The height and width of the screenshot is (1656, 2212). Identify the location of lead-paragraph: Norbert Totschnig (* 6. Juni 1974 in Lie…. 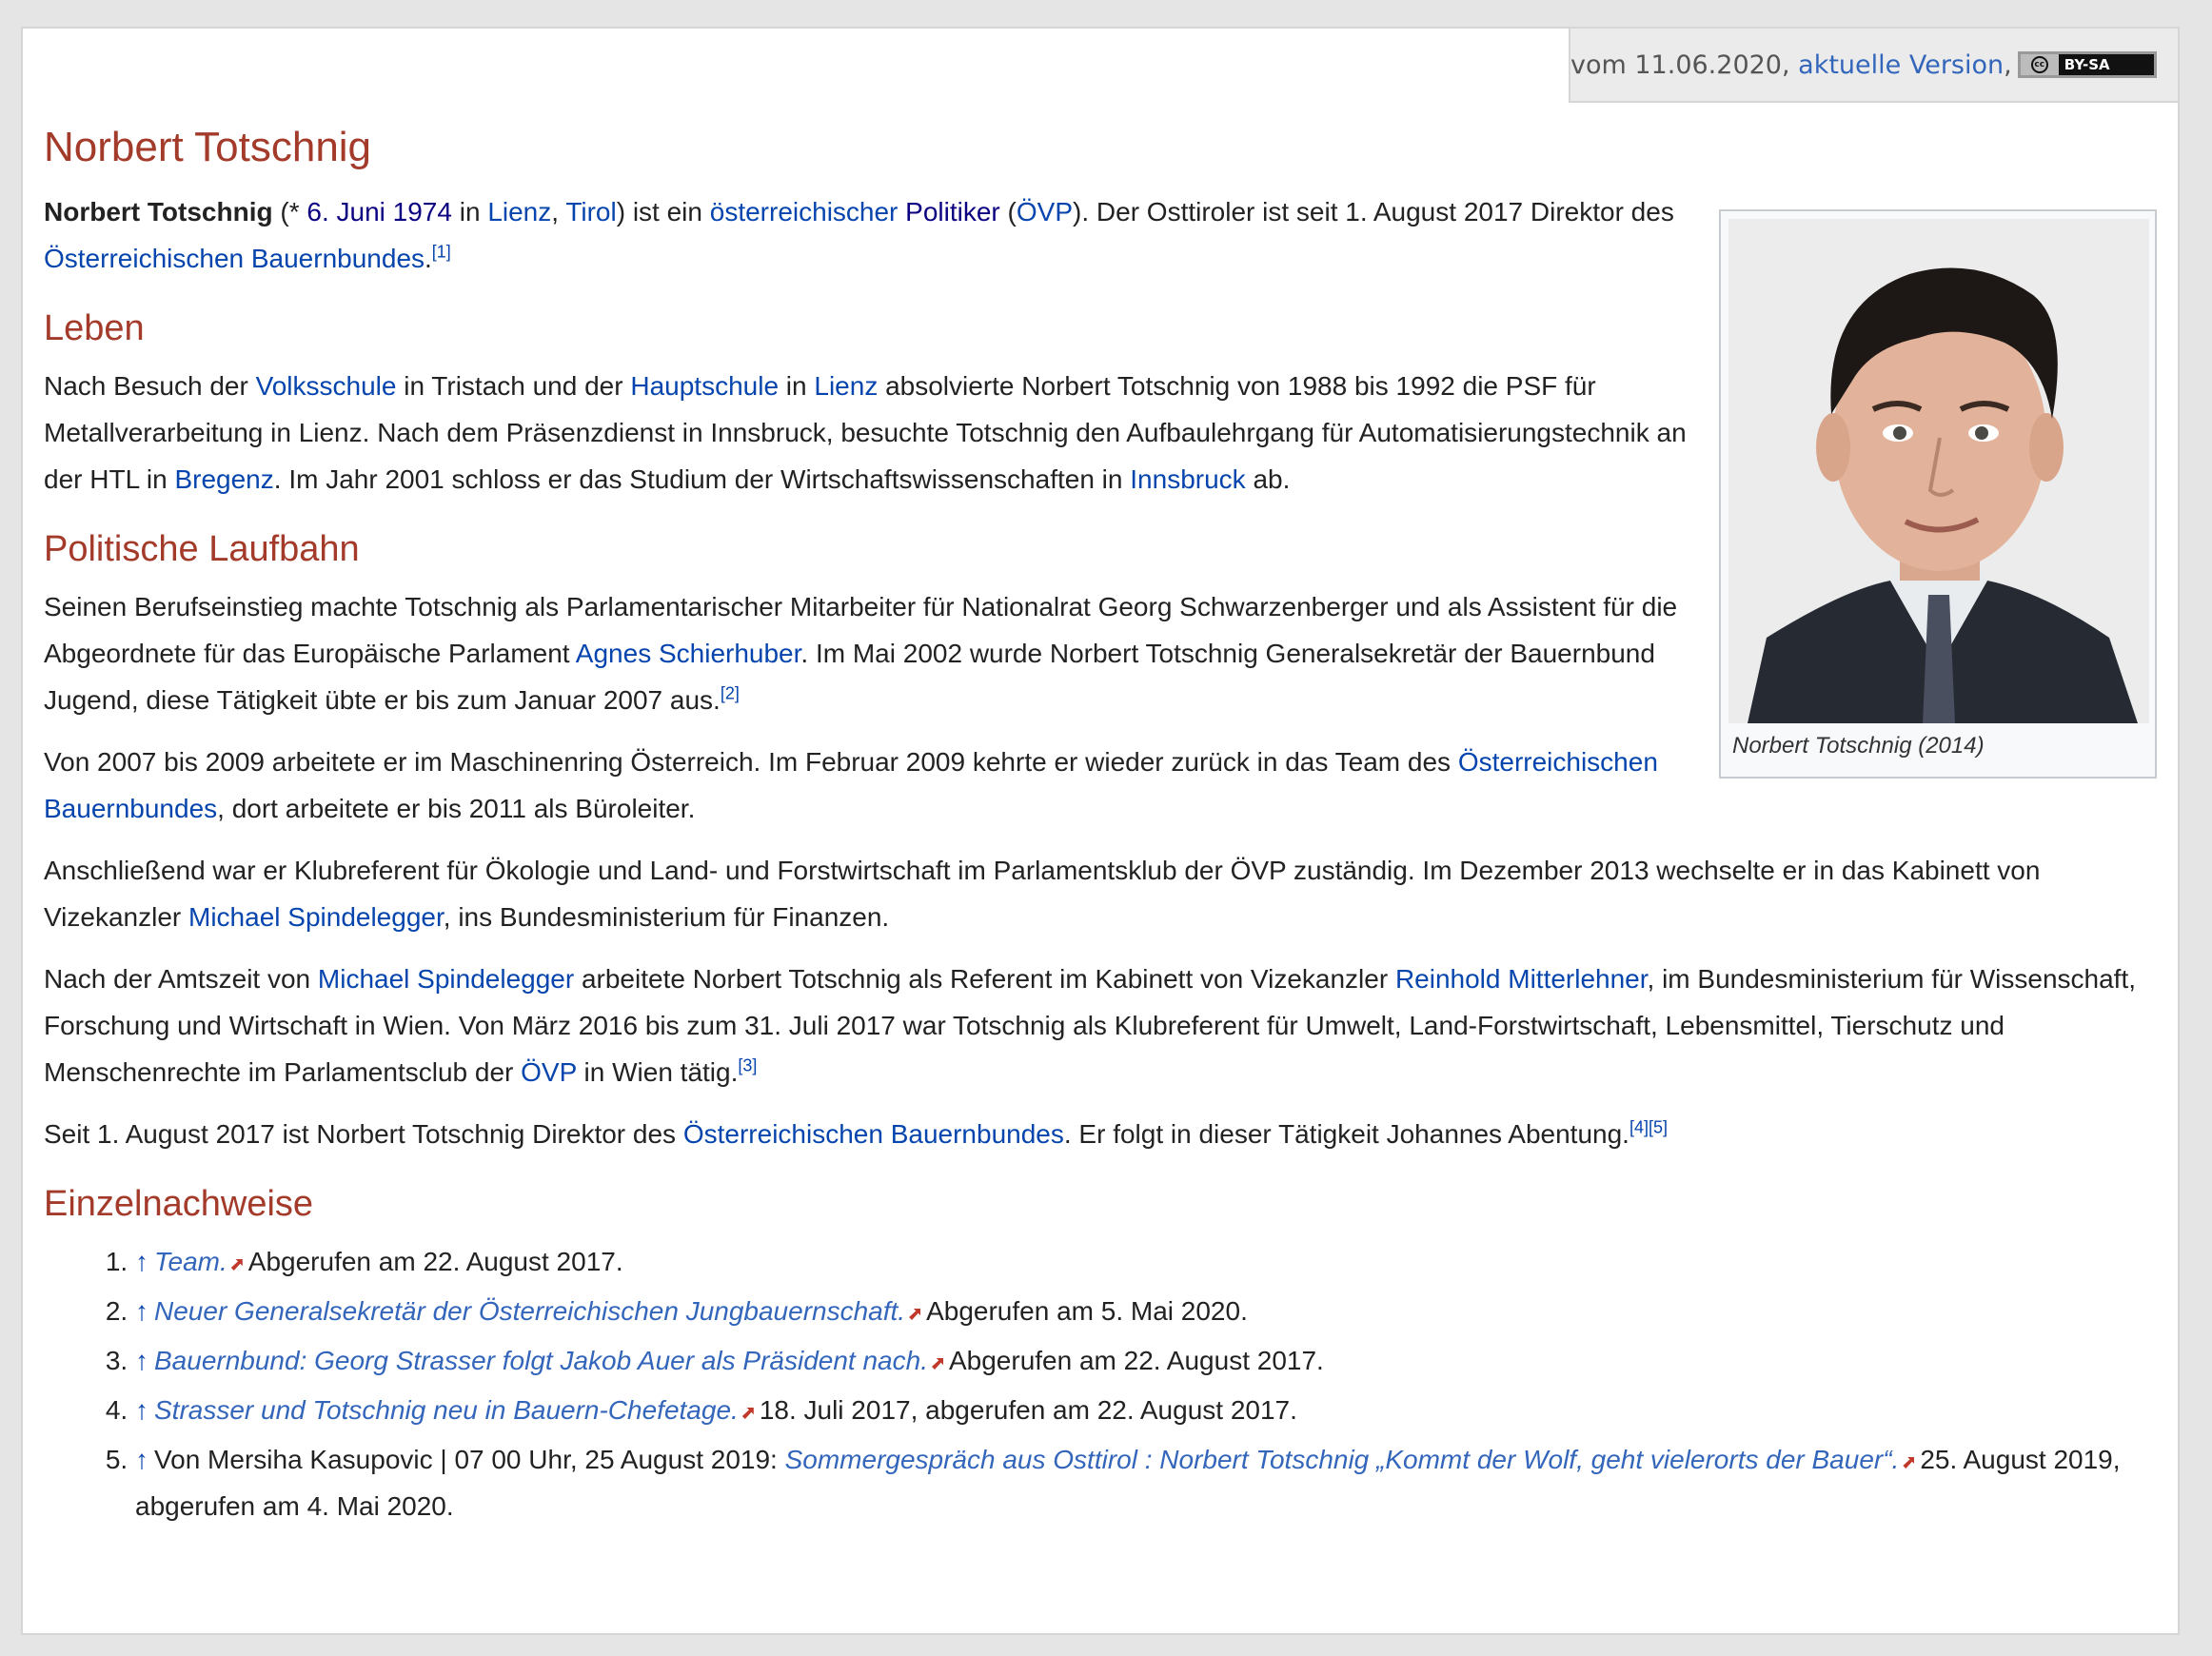
(862, 235).